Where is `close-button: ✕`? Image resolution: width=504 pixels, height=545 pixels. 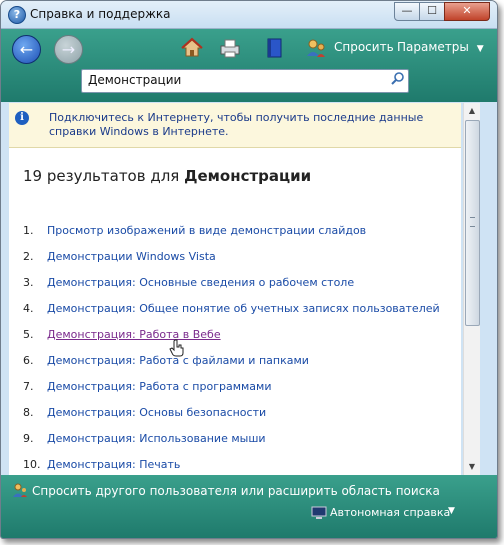 close-button: ✕ is located at coordinates (467, 11).